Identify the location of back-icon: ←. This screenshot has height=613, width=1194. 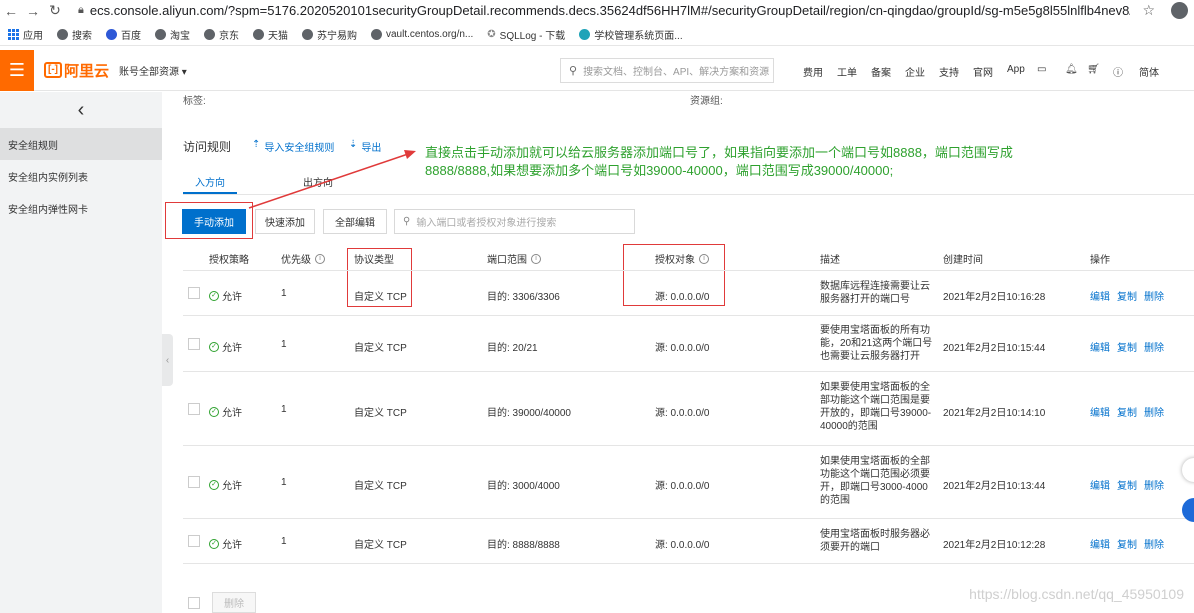
(11, 11).